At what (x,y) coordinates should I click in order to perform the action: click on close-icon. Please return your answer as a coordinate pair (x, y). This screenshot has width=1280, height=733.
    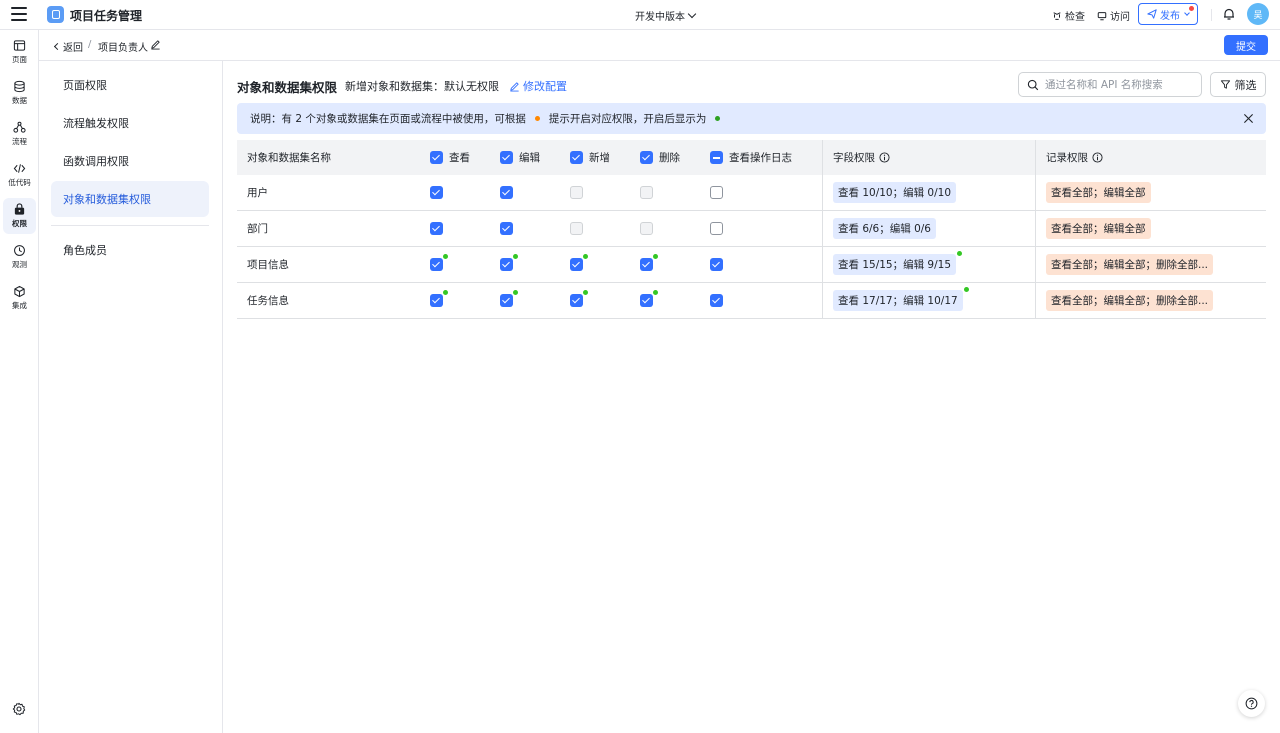
    Looking at the image, I should click on (1248, 118).